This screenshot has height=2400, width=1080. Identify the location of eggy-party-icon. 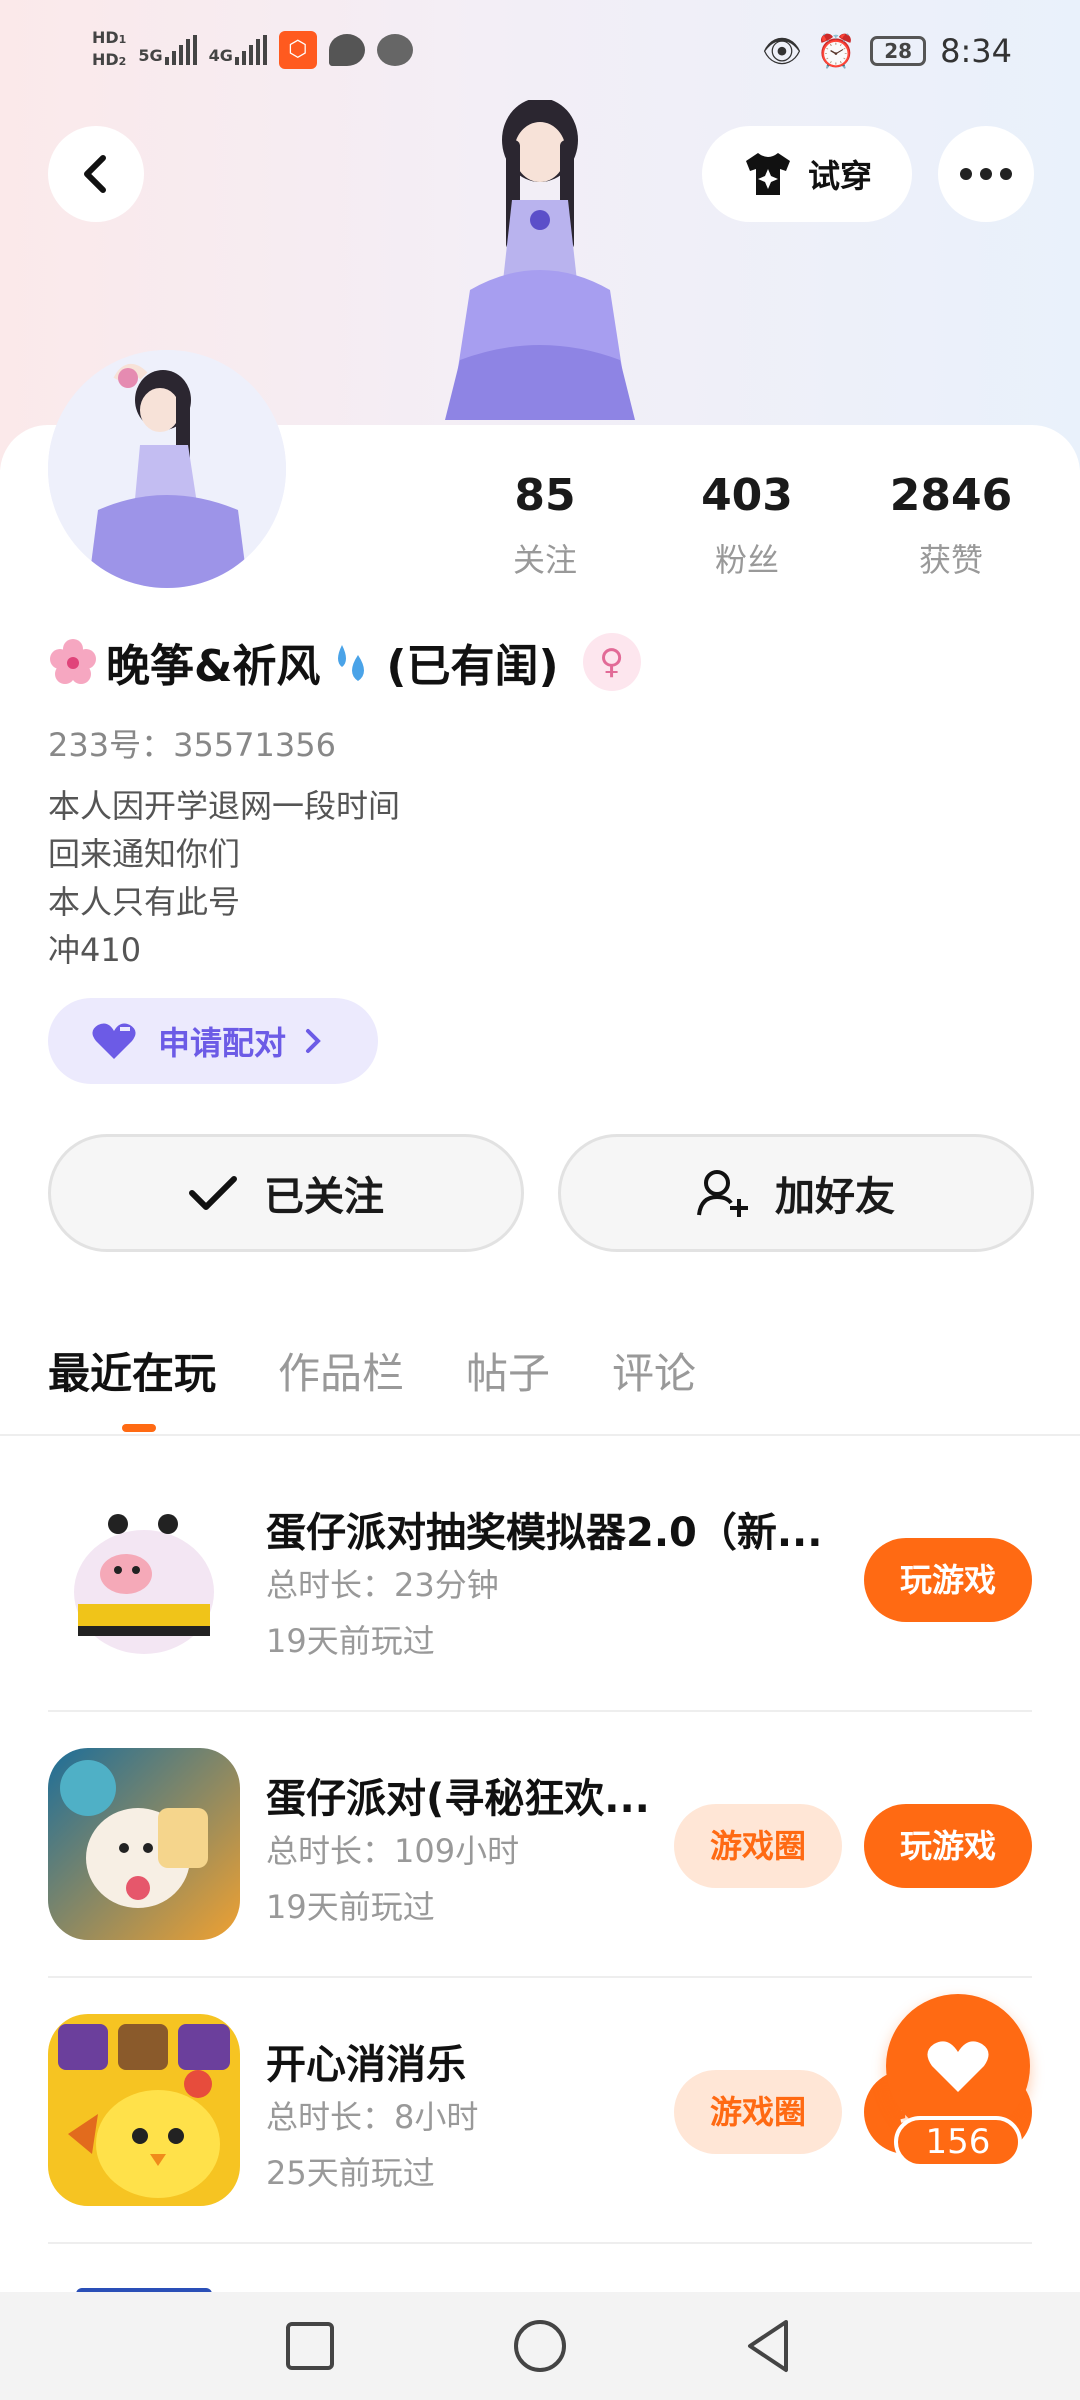
(144, 1844).